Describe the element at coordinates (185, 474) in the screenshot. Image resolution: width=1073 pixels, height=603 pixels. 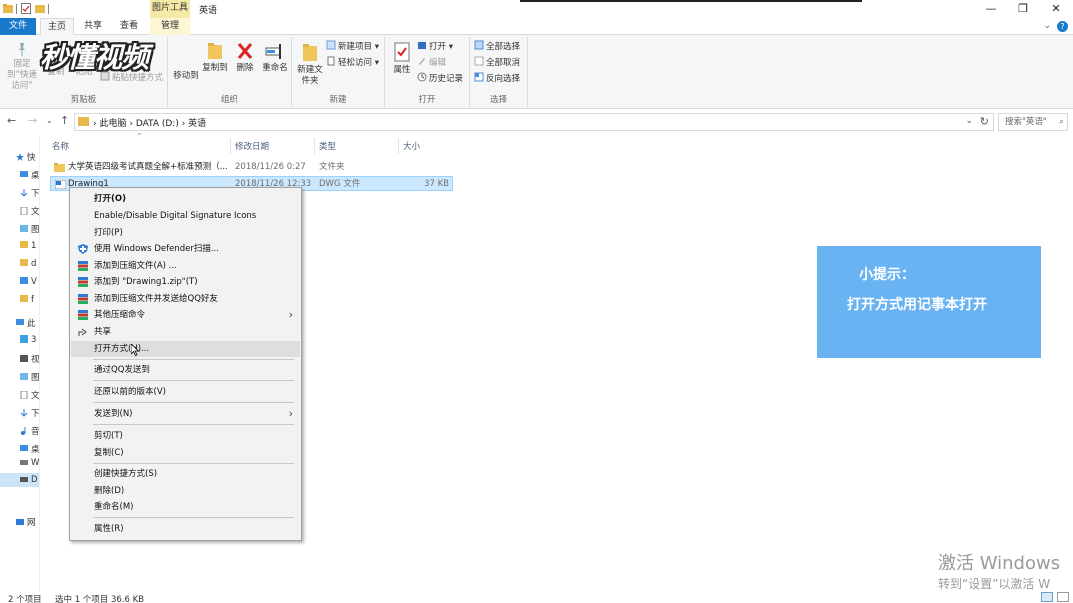
I see `menu-item-create-shortcut: 创建快捷方式(S)` at that location.